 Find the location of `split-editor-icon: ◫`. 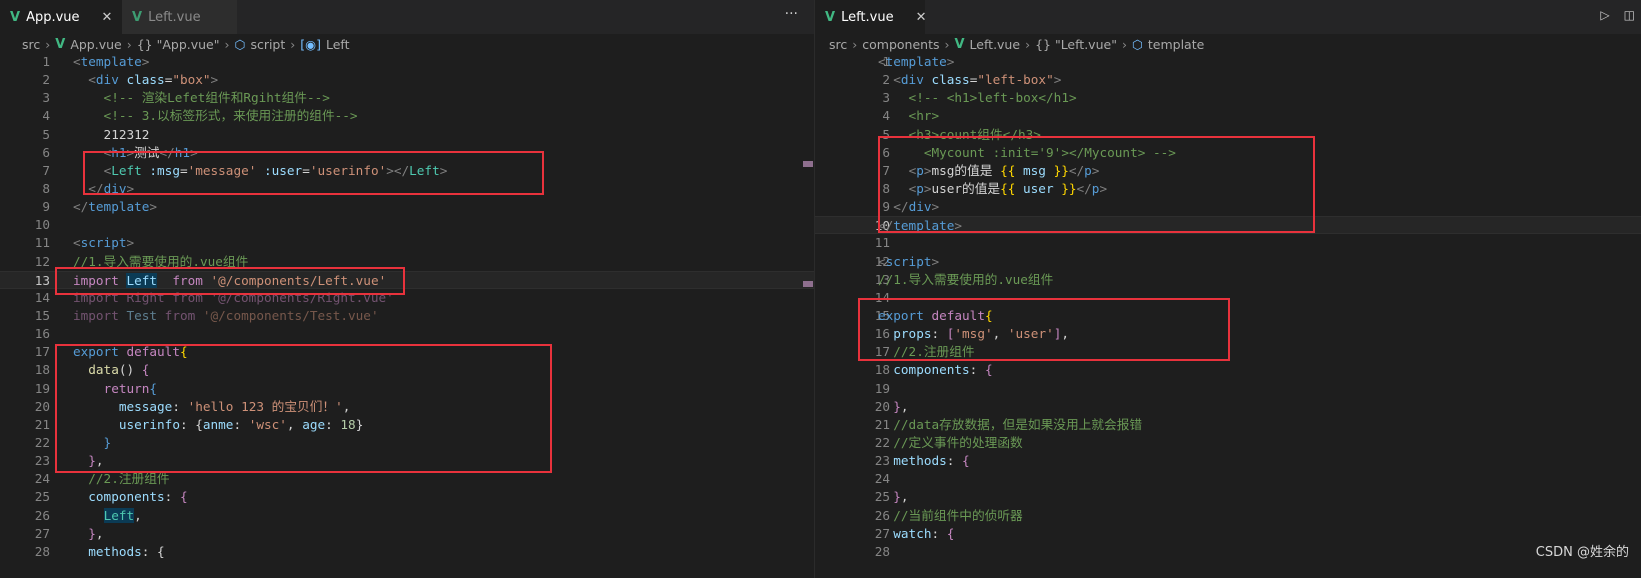

split-editor-icon: ◫ is located at coordinates (1629, 15).